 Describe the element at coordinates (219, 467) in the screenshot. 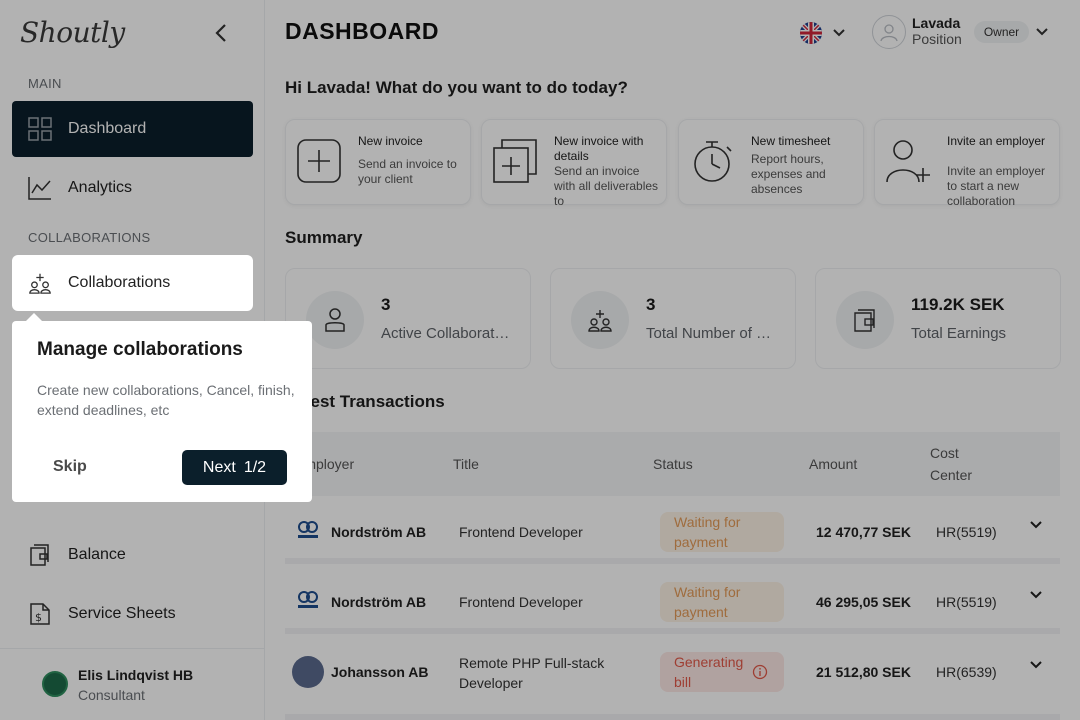

I see `next-label: Next` at that location.